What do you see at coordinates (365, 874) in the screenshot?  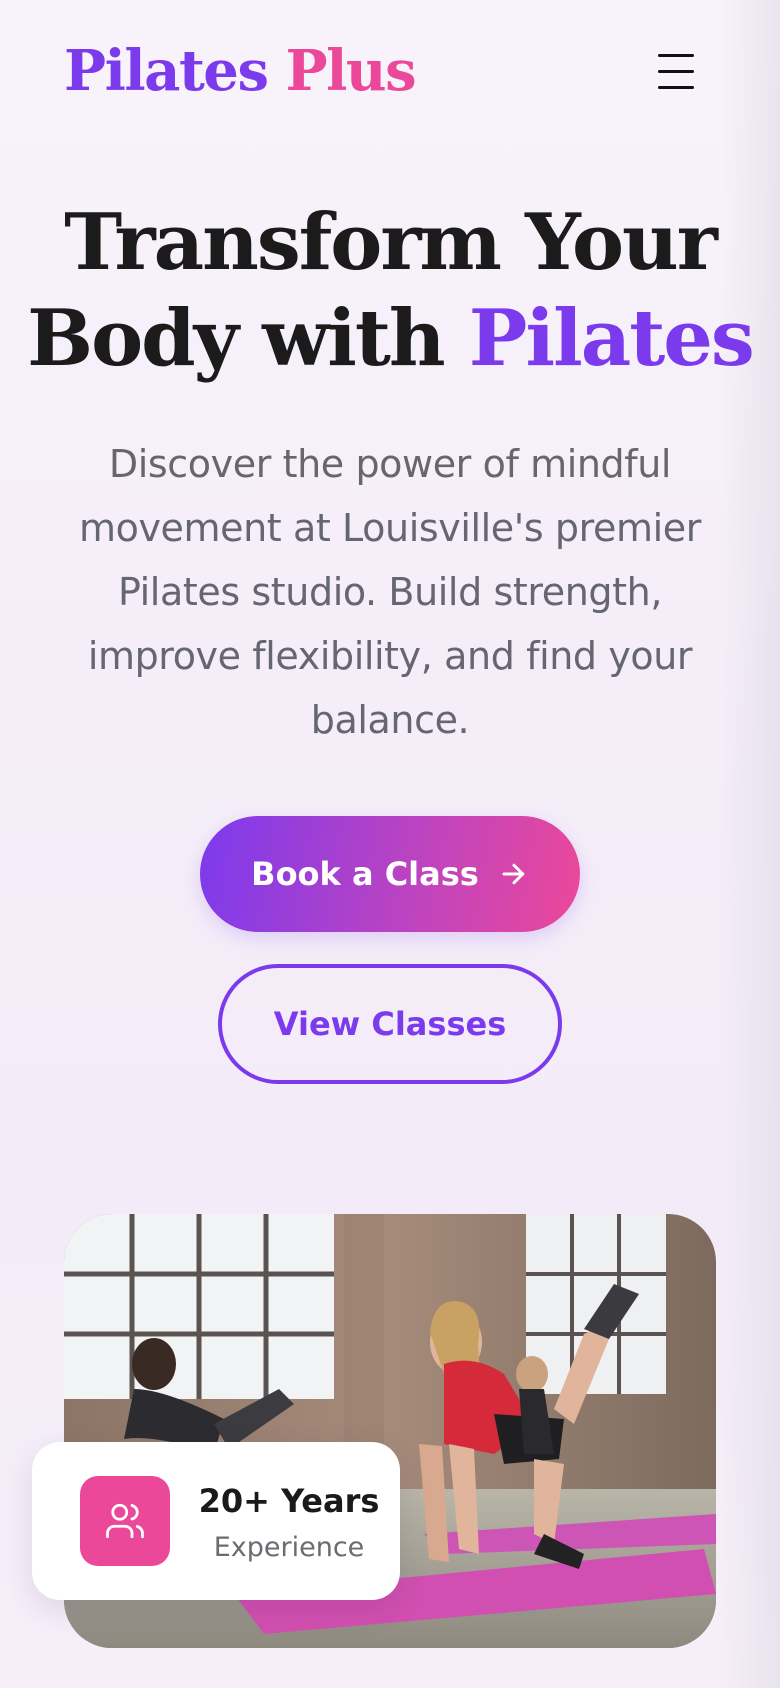 I see `book-class-label: Book a Class` at bounding box center [365, 874].